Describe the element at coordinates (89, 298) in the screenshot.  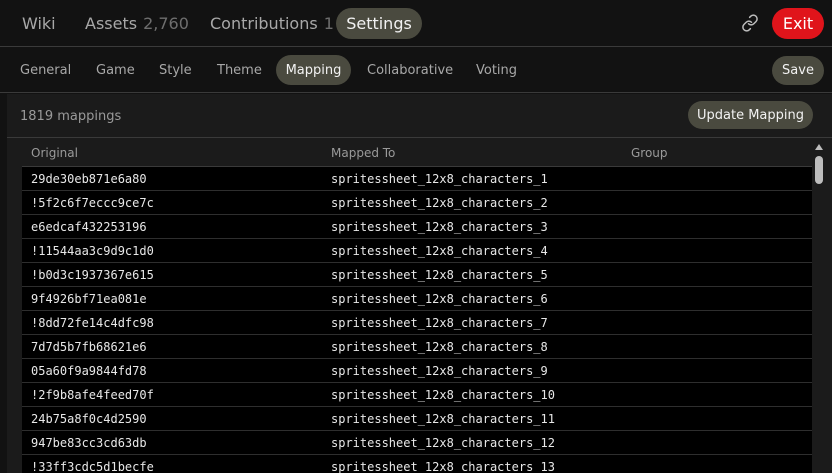
I see `cell-original: 9f4926bf71ea081e` at that location.